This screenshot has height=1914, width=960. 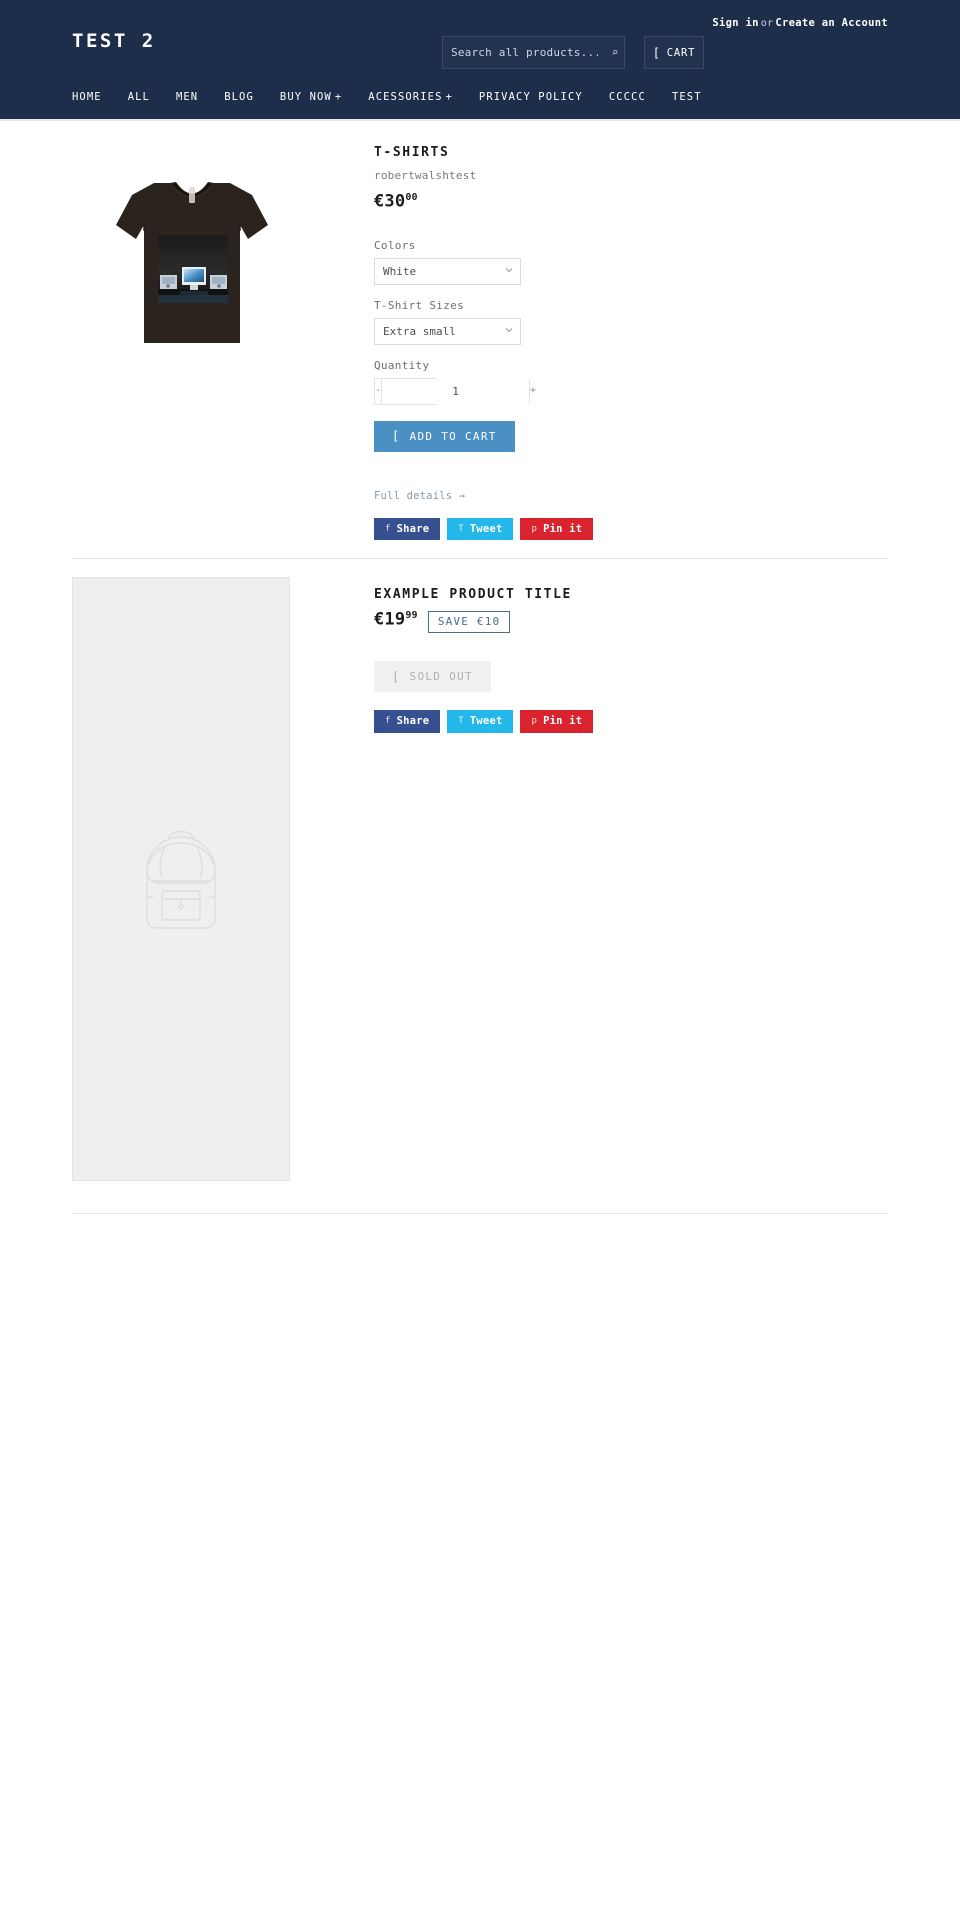 I want to click on price-cents: 99, so click(x=411, y=616).